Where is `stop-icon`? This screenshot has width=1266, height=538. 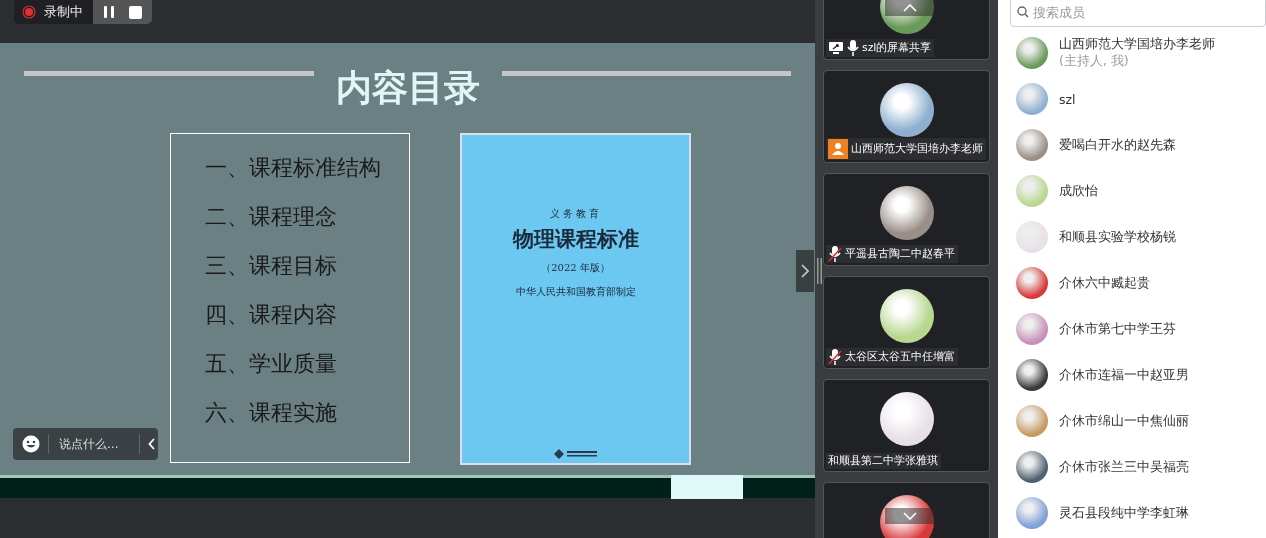
stop-icon is located at coordinates (135, 12).